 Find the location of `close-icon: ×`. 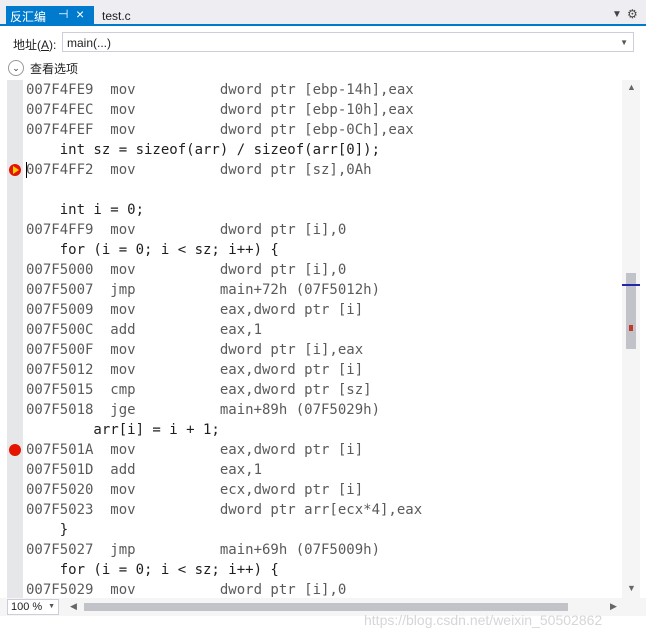

close-icon: × is located at coordinates (80, 14).